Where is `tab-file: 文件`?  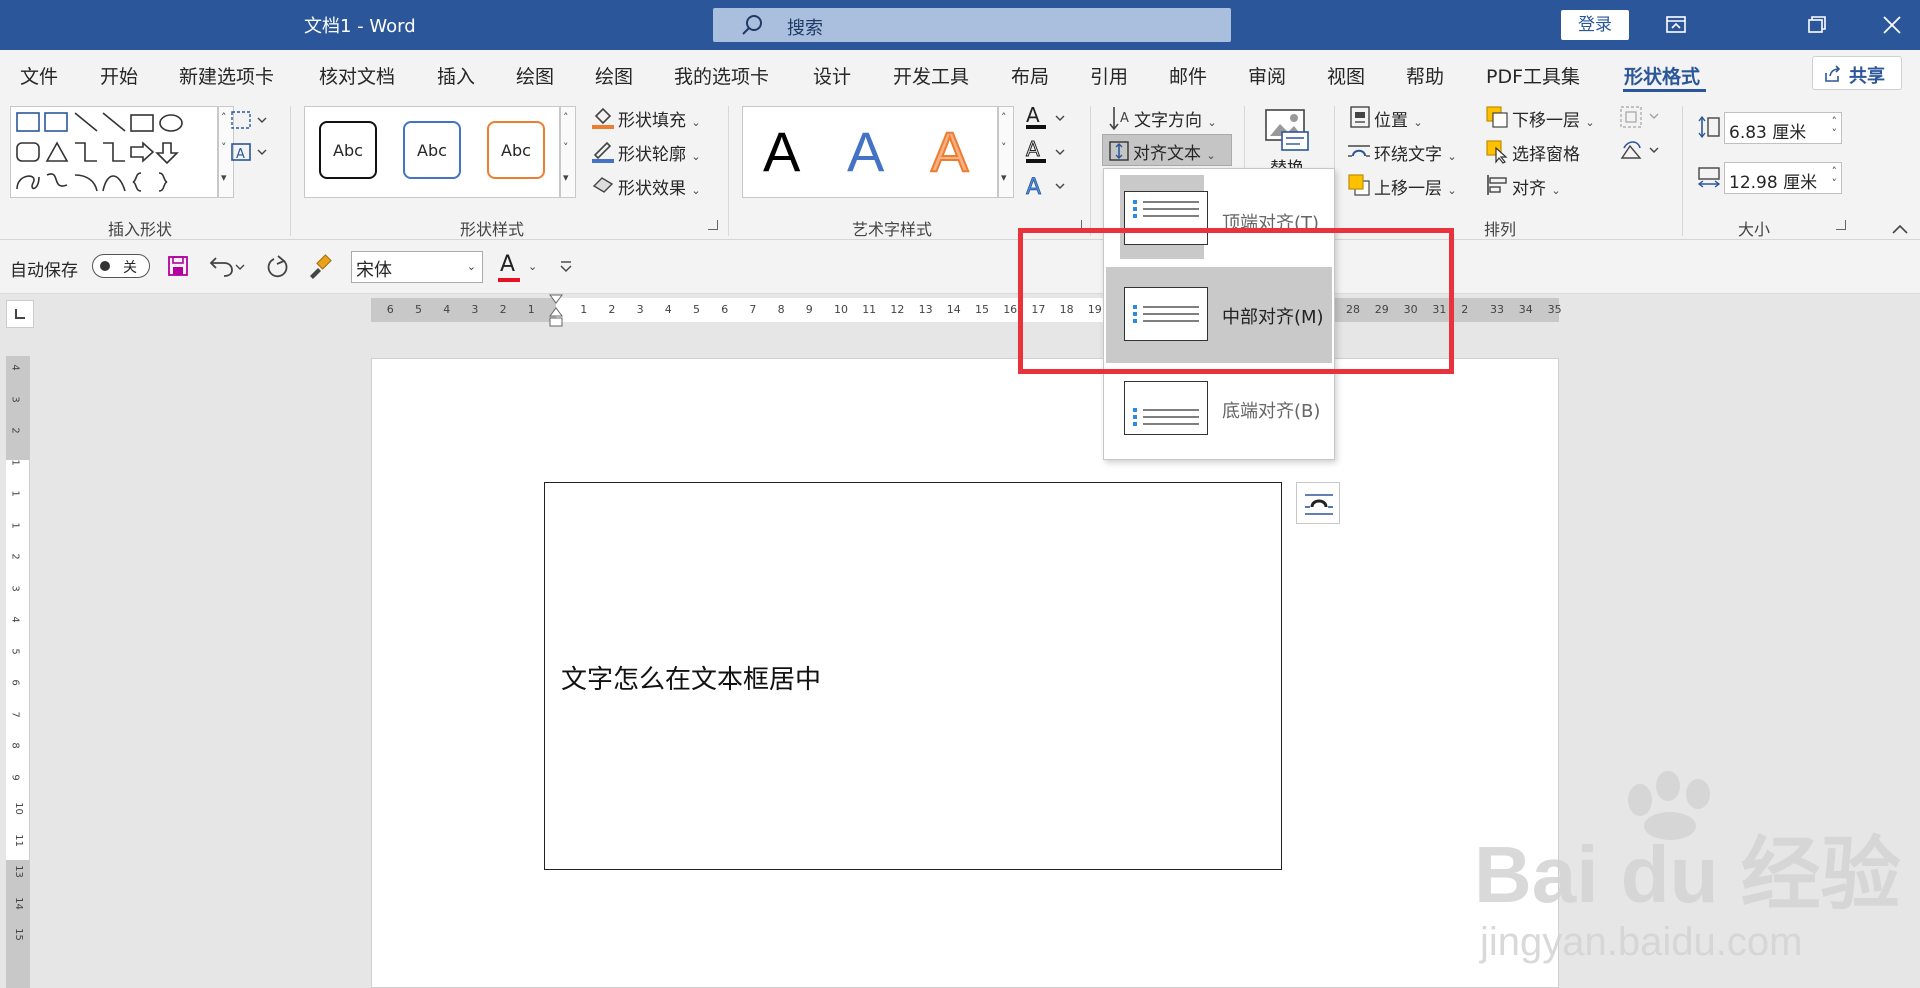
tab-file: 文件 is located at coordinates (39, 75).